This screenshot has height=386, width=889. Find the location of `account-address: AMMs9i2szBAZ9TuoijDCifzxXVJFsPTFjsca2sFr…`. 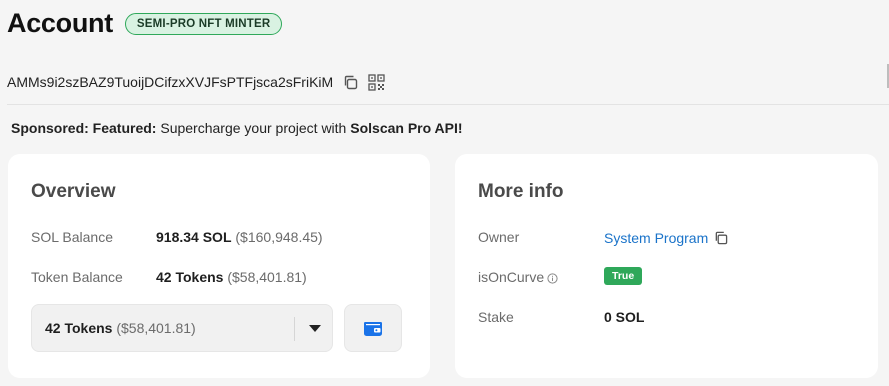

account-address: AMMs9i2szBAZ9TuoijDCifzxXVJFsPTFjsca2sFr… is located at coordinates (170, 82).